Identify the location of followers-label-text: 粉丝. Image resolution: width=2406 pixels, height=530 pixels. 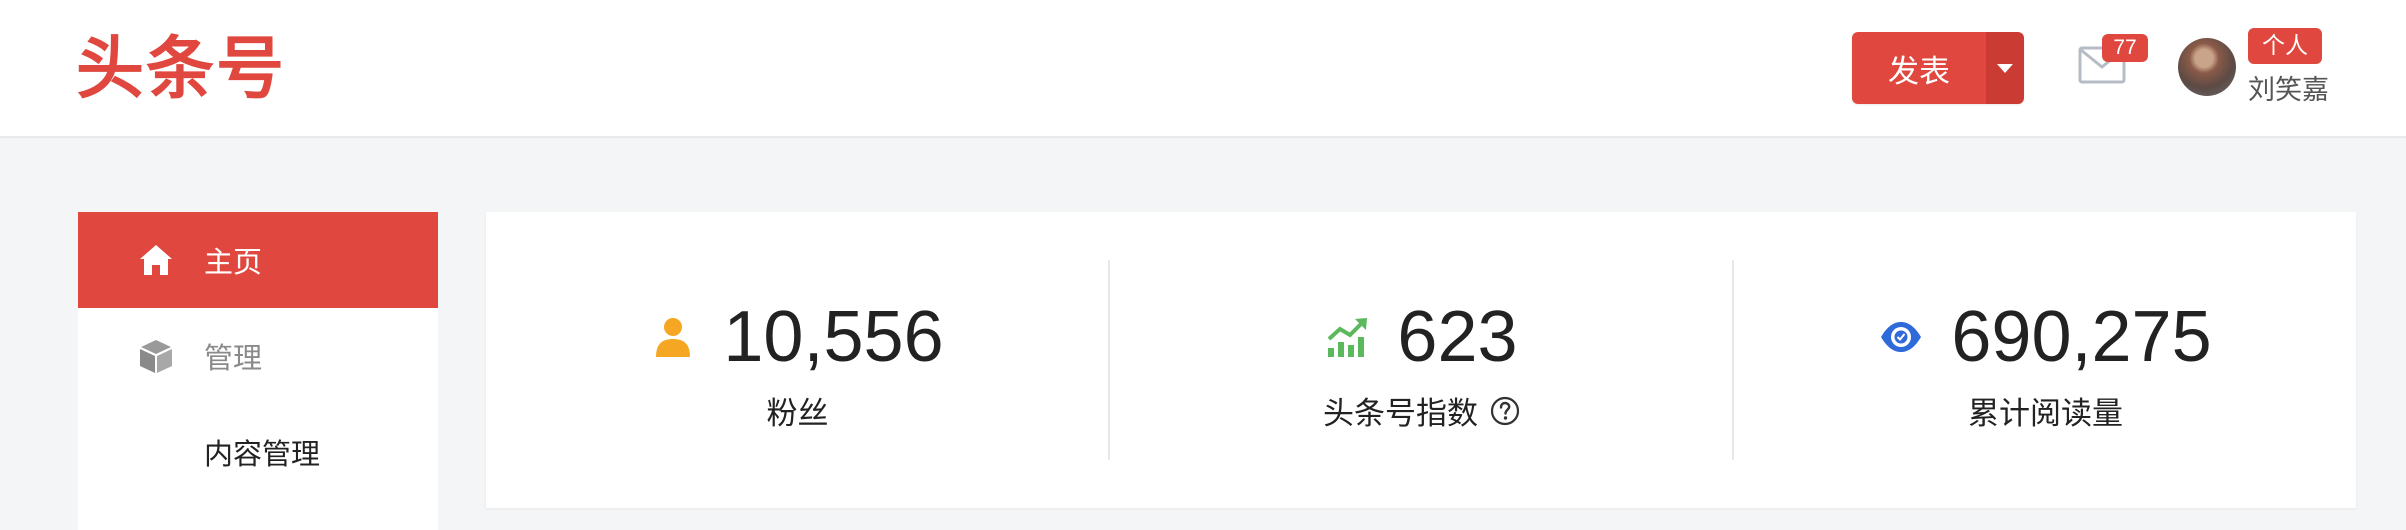
(797, 414).